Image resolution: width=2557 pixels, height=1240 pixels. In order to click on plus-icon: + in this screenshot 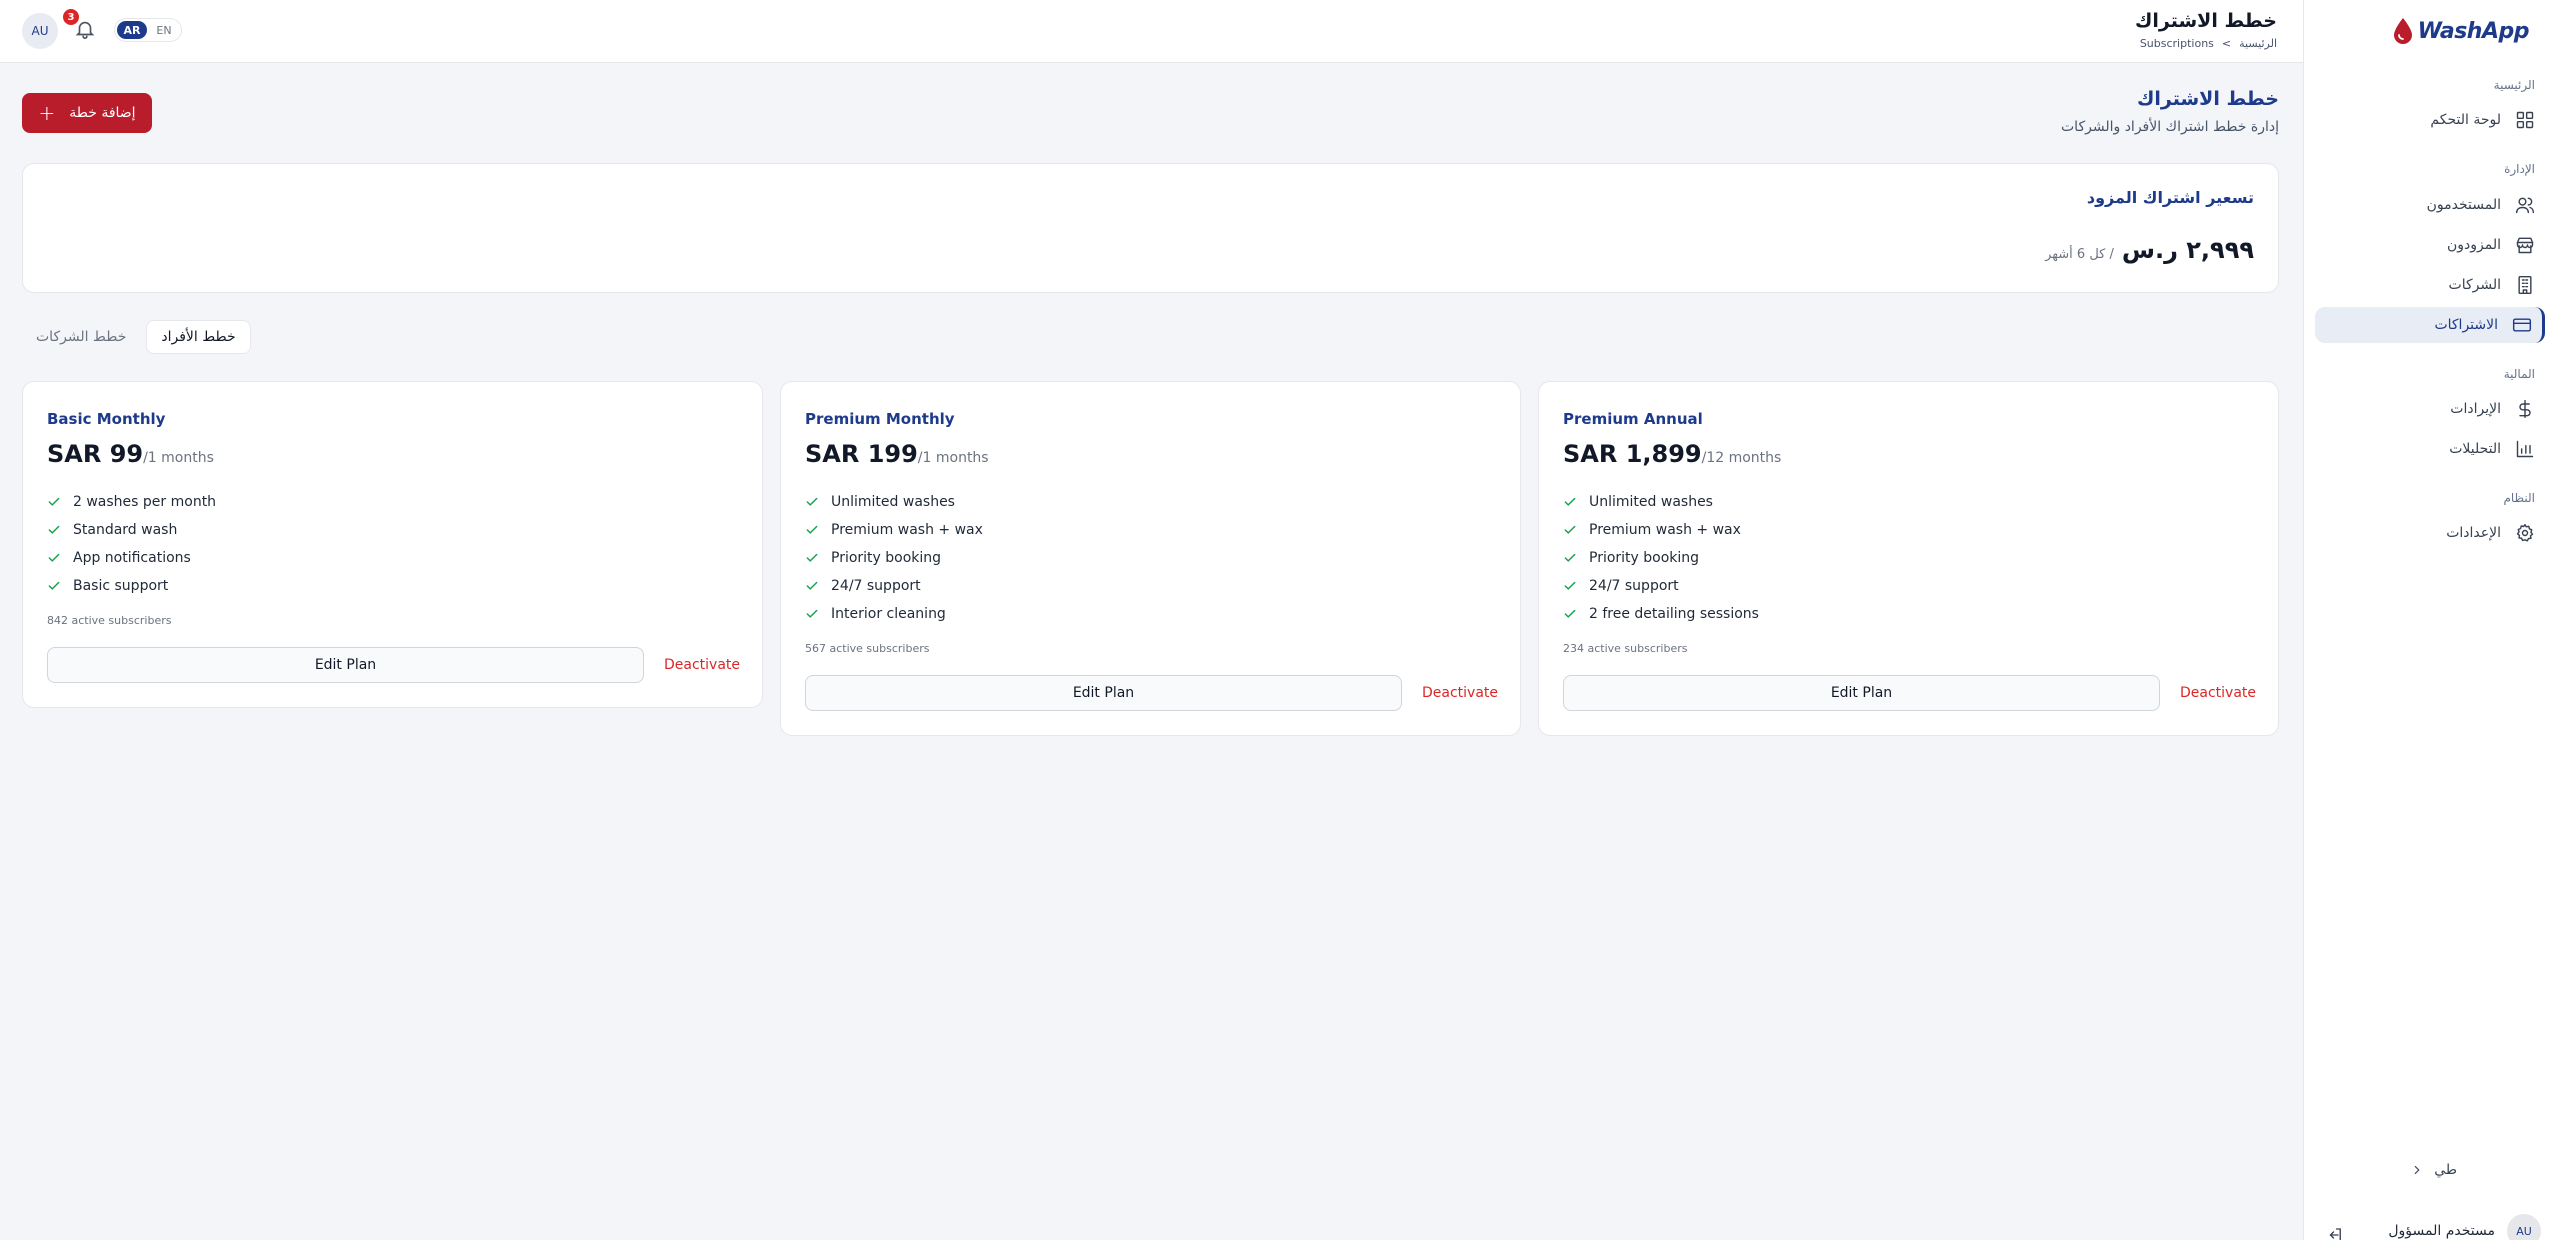, I will do `click(47, 113)`.